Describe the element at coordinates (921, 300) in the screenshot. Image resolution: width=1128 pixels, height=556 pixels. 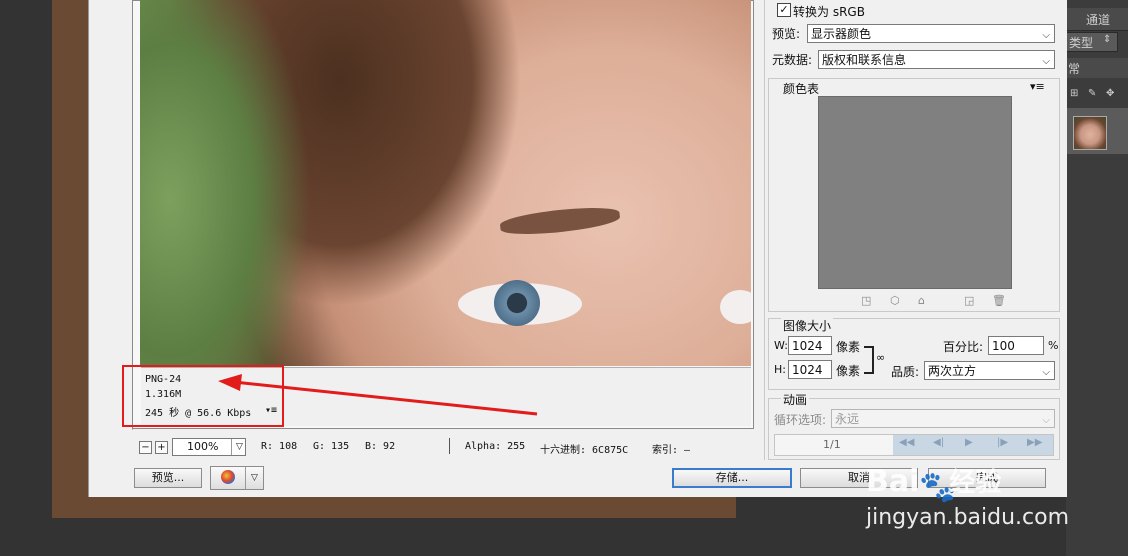
I see `lock-icon: ⌂` at that location.